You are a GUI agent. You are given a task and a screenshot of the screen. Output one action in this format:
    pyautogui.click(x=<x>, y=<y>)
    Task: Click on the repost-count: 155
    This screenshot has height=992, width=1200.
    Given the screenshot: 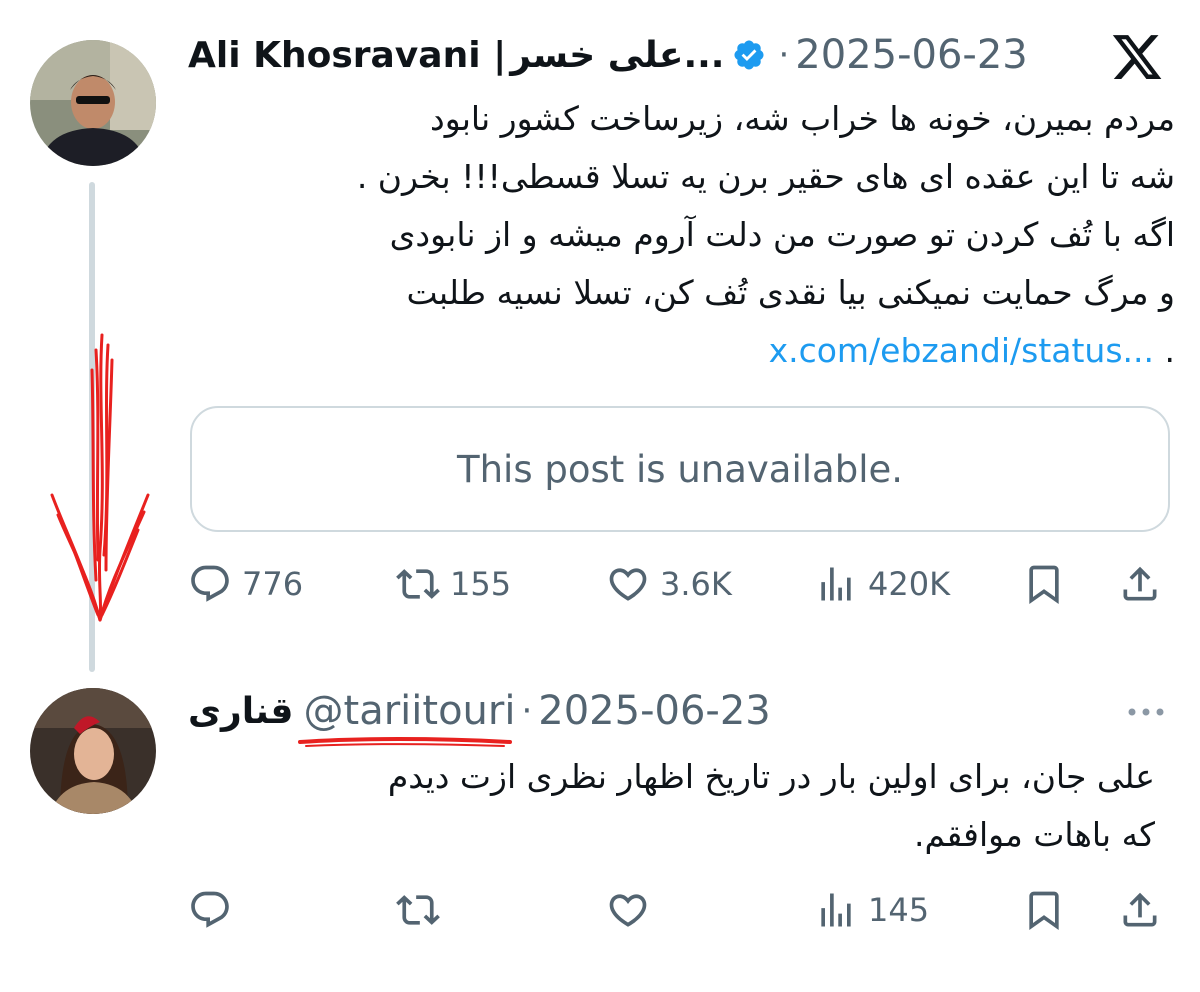 What is the action you would take?
    pyautogui.click(x=481, y=584)
    